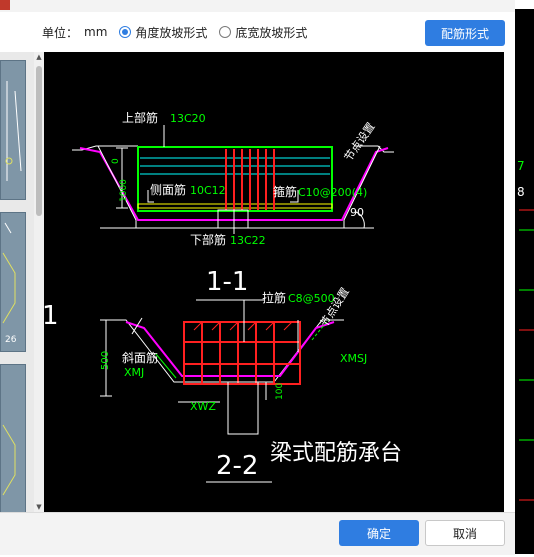 The height and width of the screenshot is (557, 534). I want to click on height-dim-2: 500, so click(105, 360).